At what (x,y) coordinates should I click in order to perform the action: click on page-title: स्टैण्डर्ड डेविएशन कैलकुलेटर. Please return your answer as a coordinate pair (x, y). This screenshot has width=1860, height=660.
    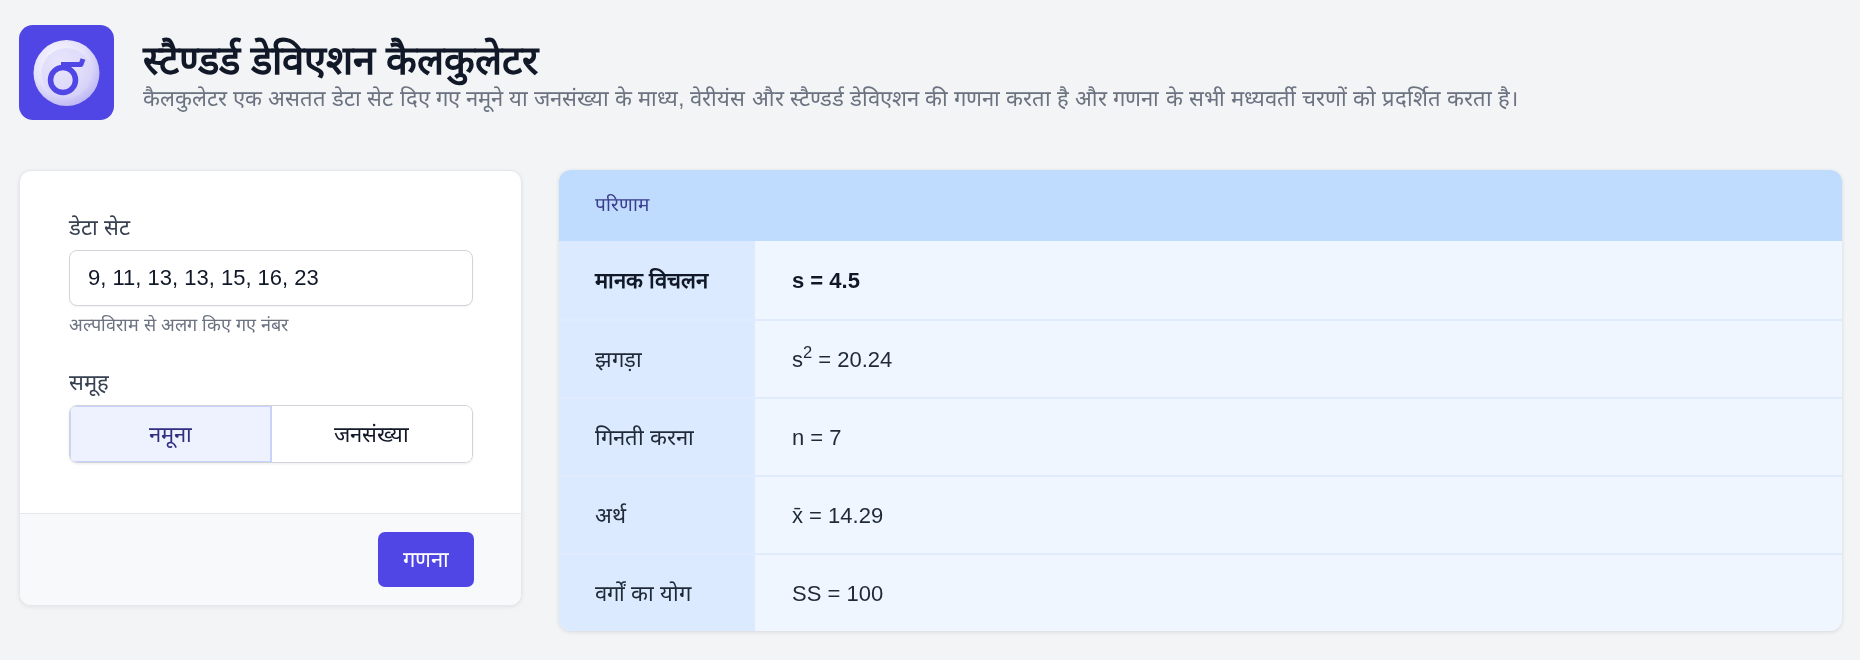
    Looking at the image, I should click on (831, 60).